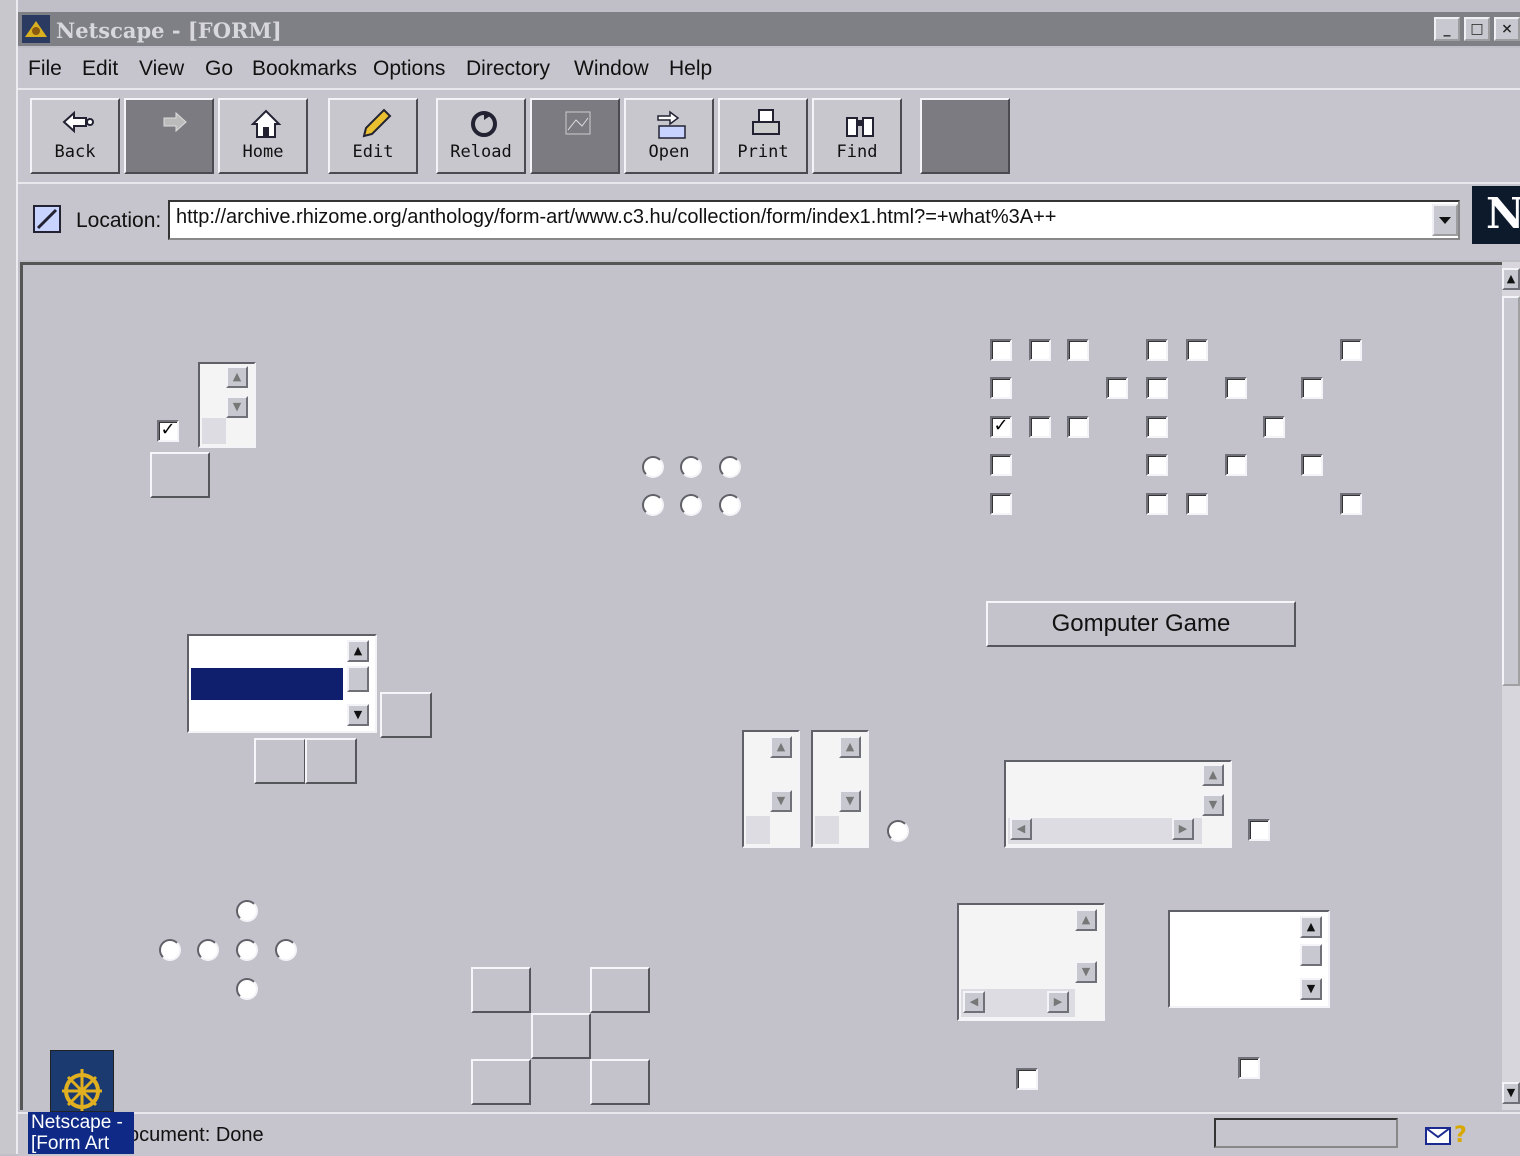  Describe the element at coordinates (373, 136) in the screenshot. I see `edit-button: Edit` at that location.